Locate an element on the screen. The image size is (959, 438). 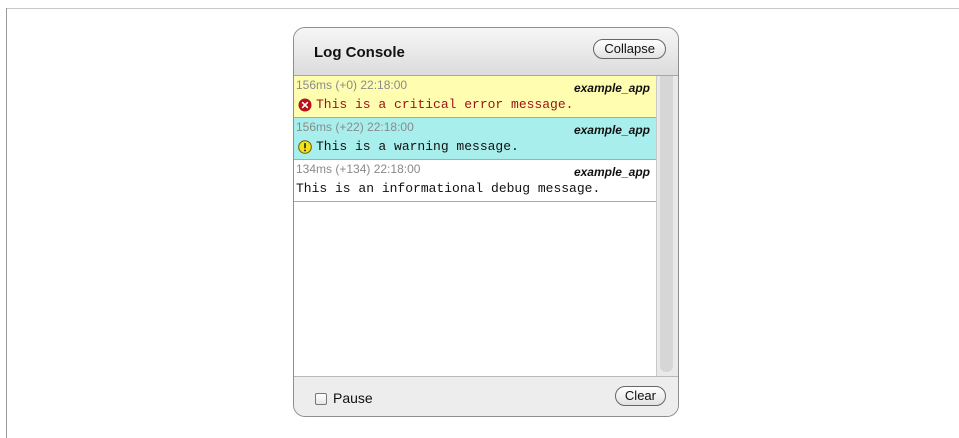
log-scrollbar is located at coordinates (667, 226).